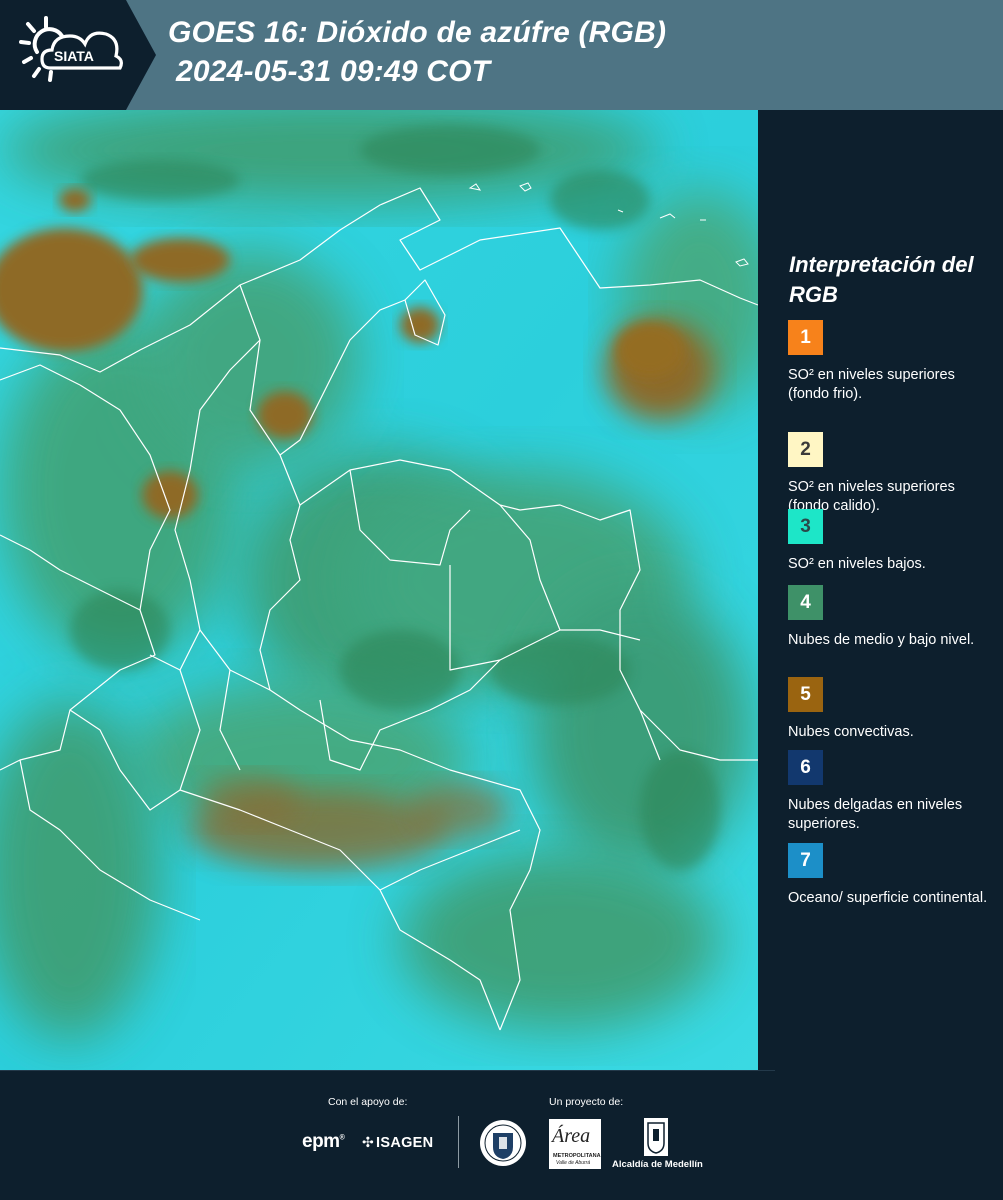 This screenshot has height=1200, width=1003. What do you see at coordinates (368, 1102) in the screenshot?
I see `support-caption: Con el apoyo de:` at bounding box center [368, 1102].